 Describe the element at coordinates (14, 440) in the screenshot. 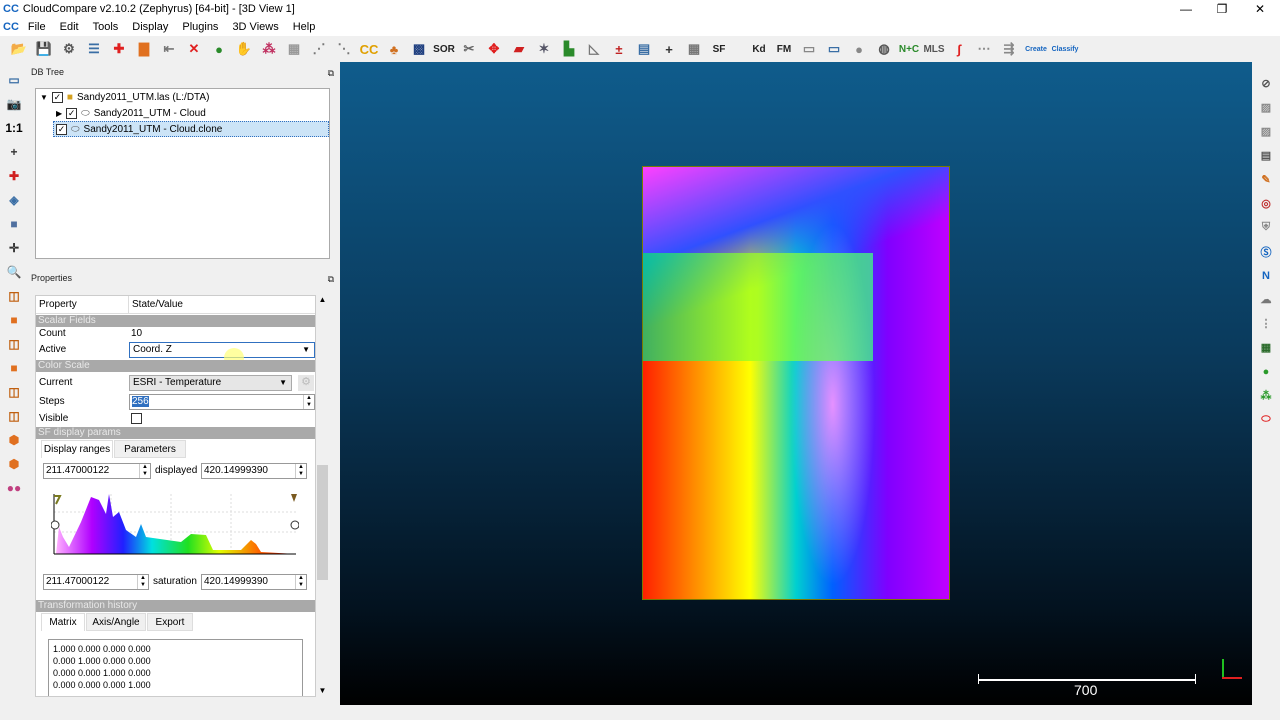

I see `iso-front-icon: ⬢` at that location.